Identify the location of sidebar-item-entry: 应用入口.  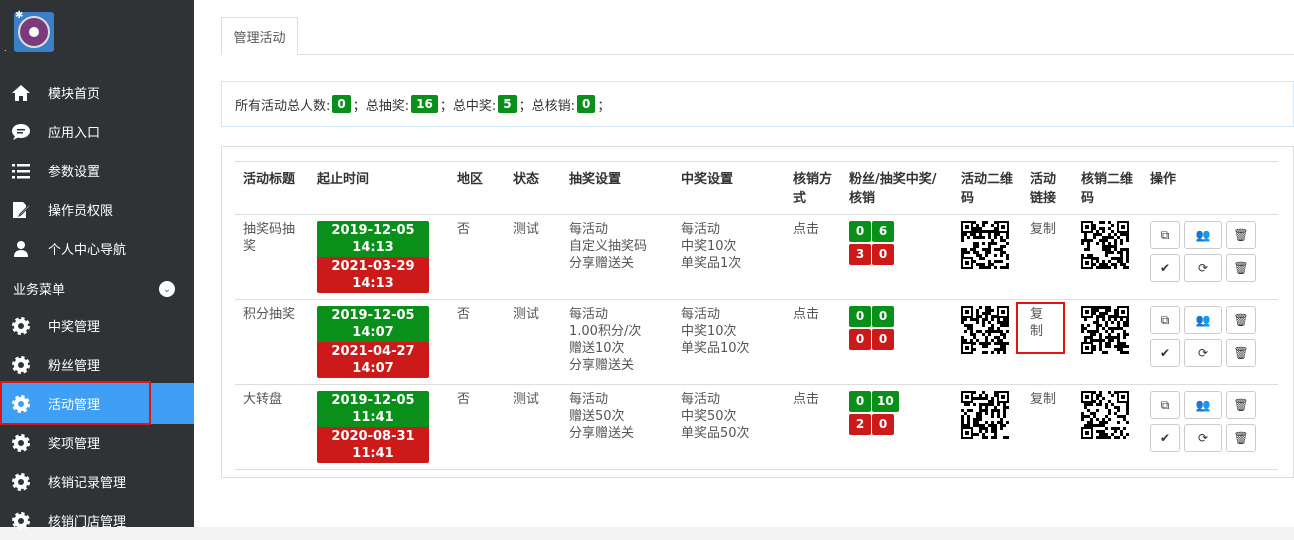
(97, 131).